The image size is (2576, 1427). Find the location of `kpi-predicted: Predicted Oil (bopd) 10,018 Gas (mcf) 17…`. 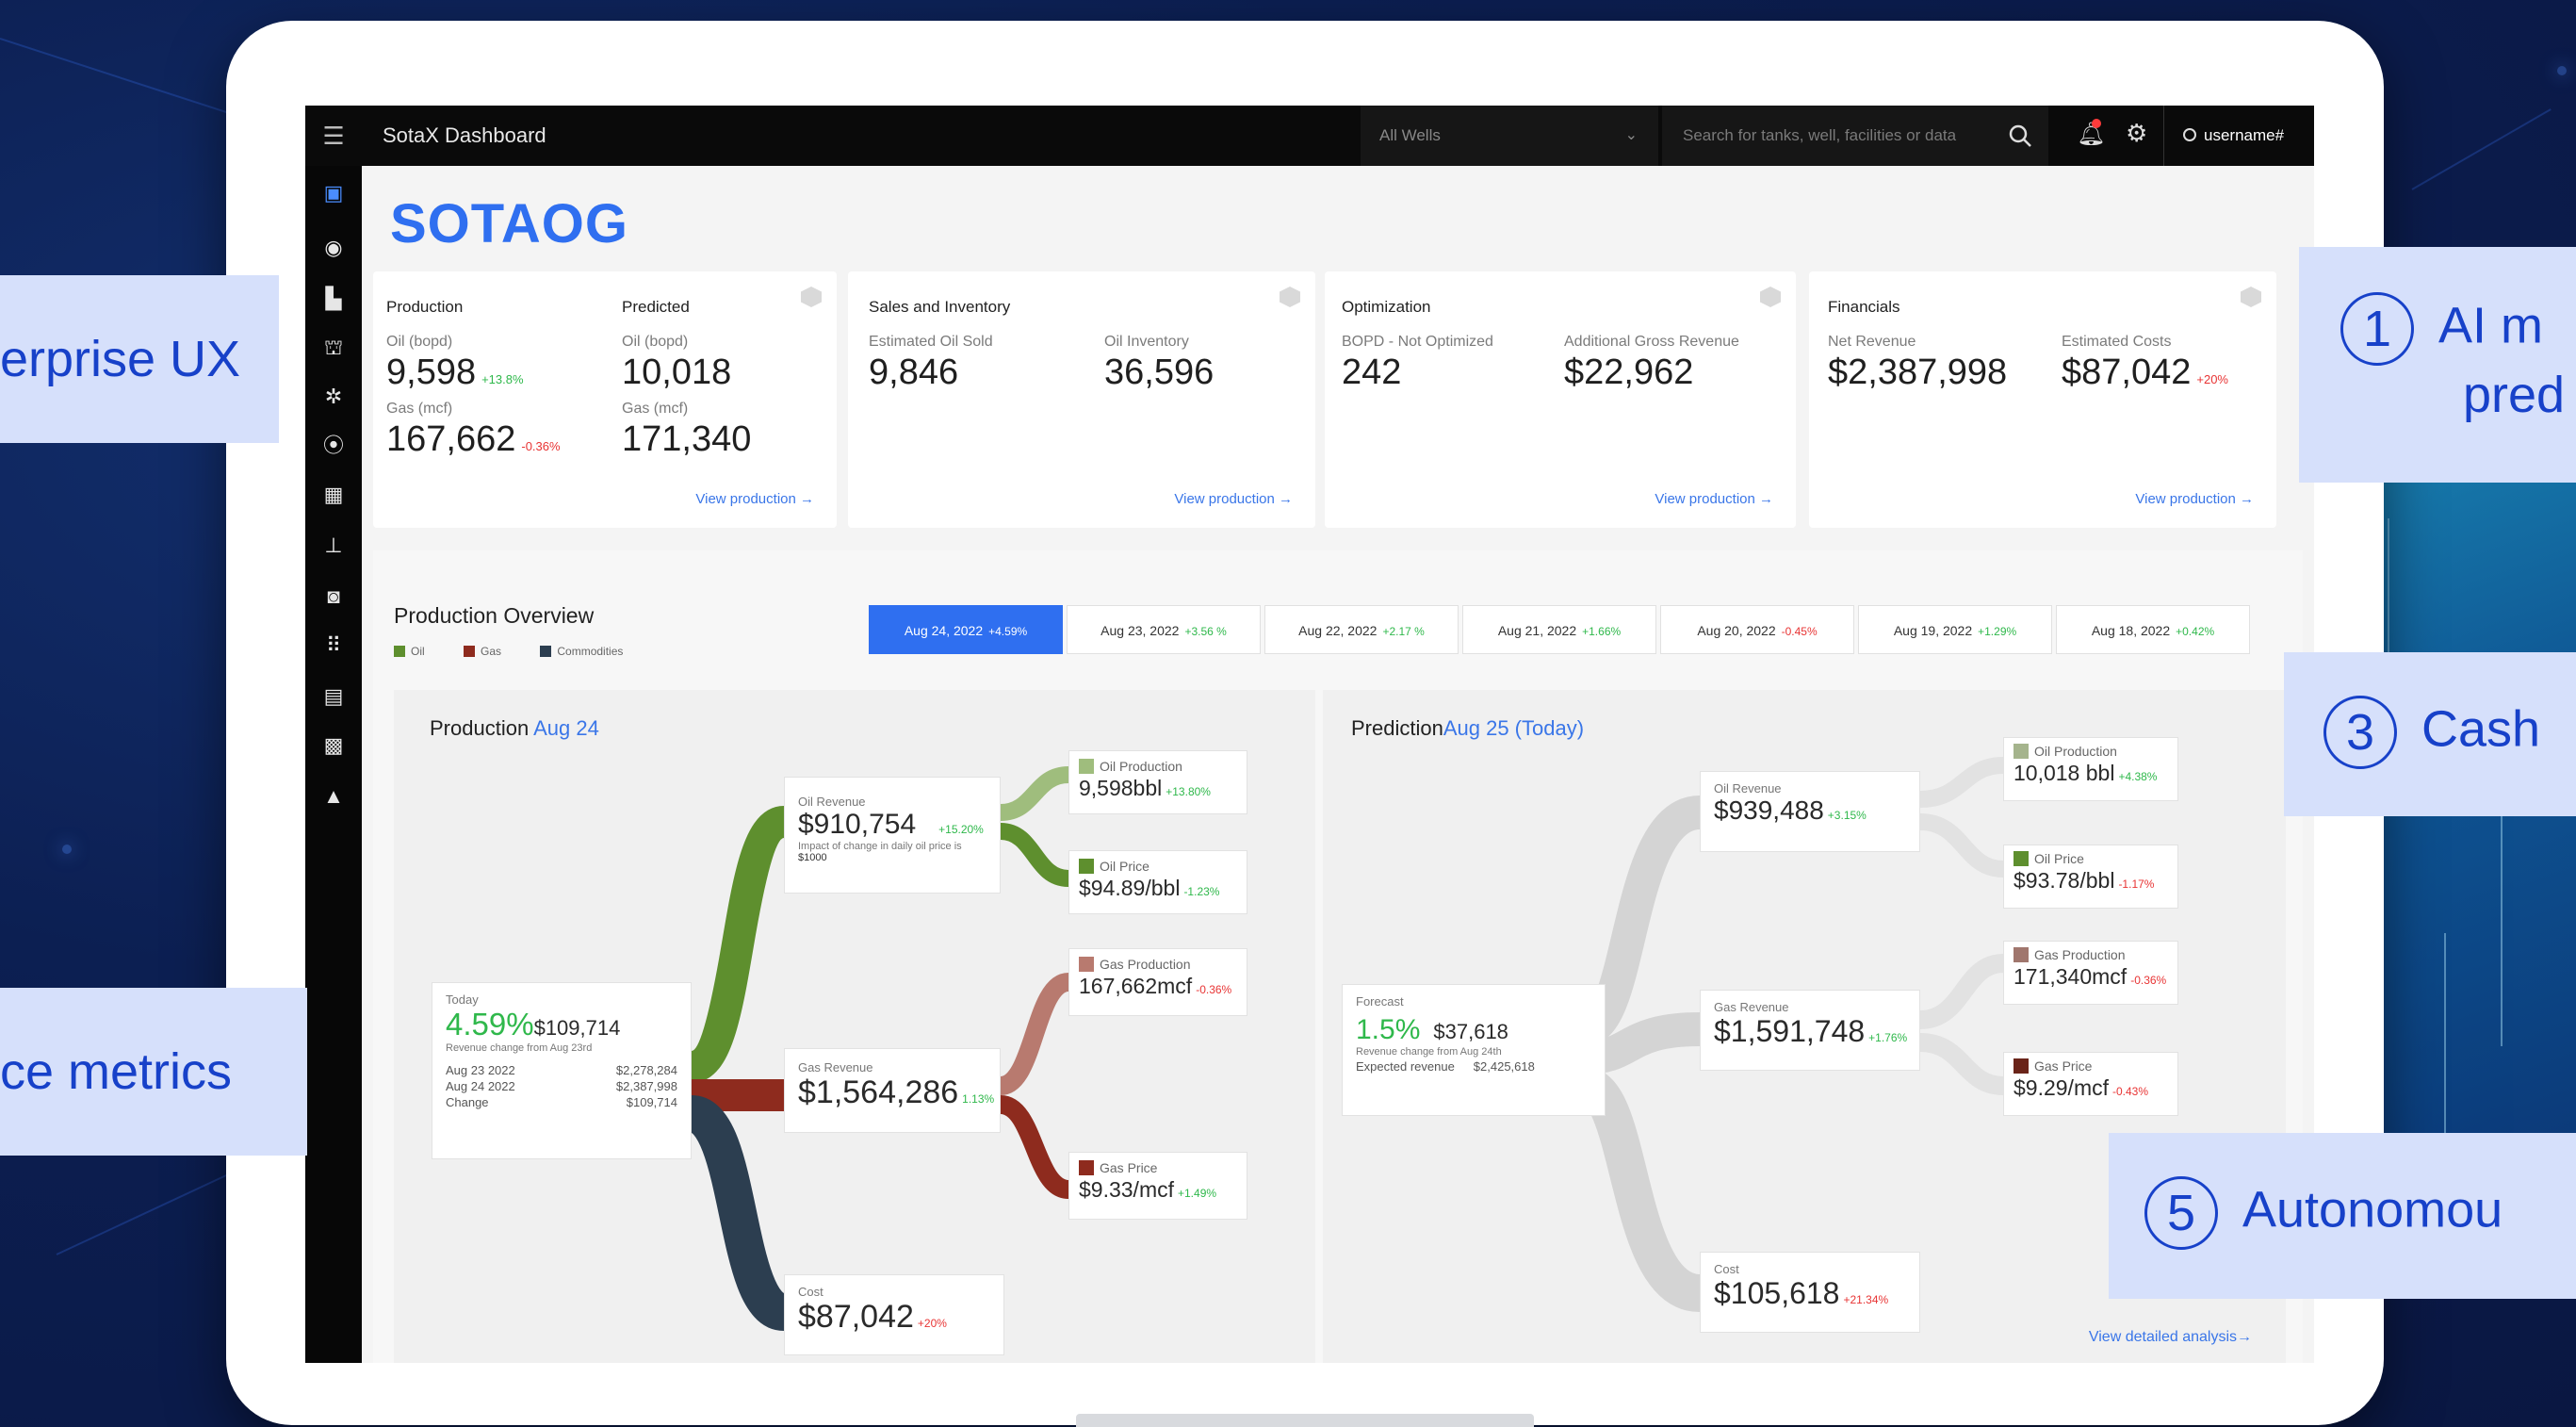

kpi-predicted: Predicted Oil (bopd) 10,018 Gas (mcf) 17… is located at coordinates (686, 379).